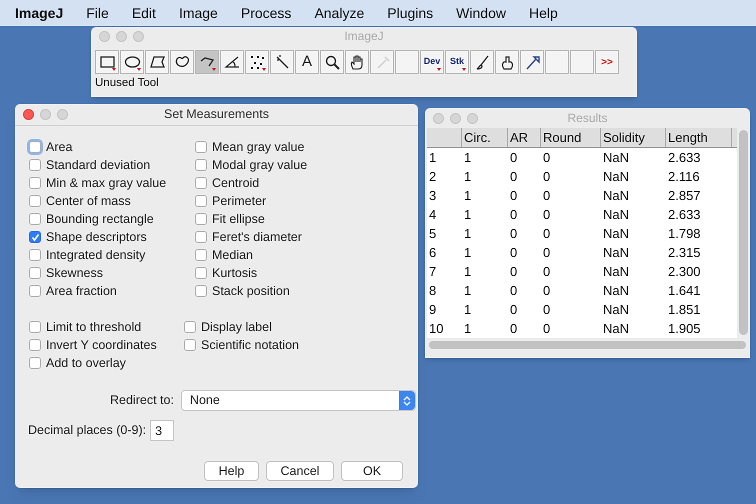  What do you see at coordinates (699, 137) in the screenshot?
I see `column-header: Length` at bounding box center [699, 137].